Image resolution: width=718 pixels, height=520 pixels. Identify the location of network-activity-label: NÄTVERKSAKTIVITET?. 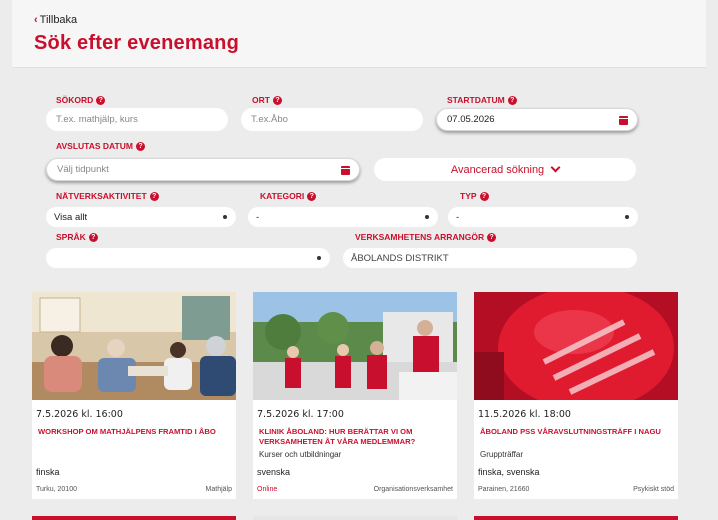
(107, 196).